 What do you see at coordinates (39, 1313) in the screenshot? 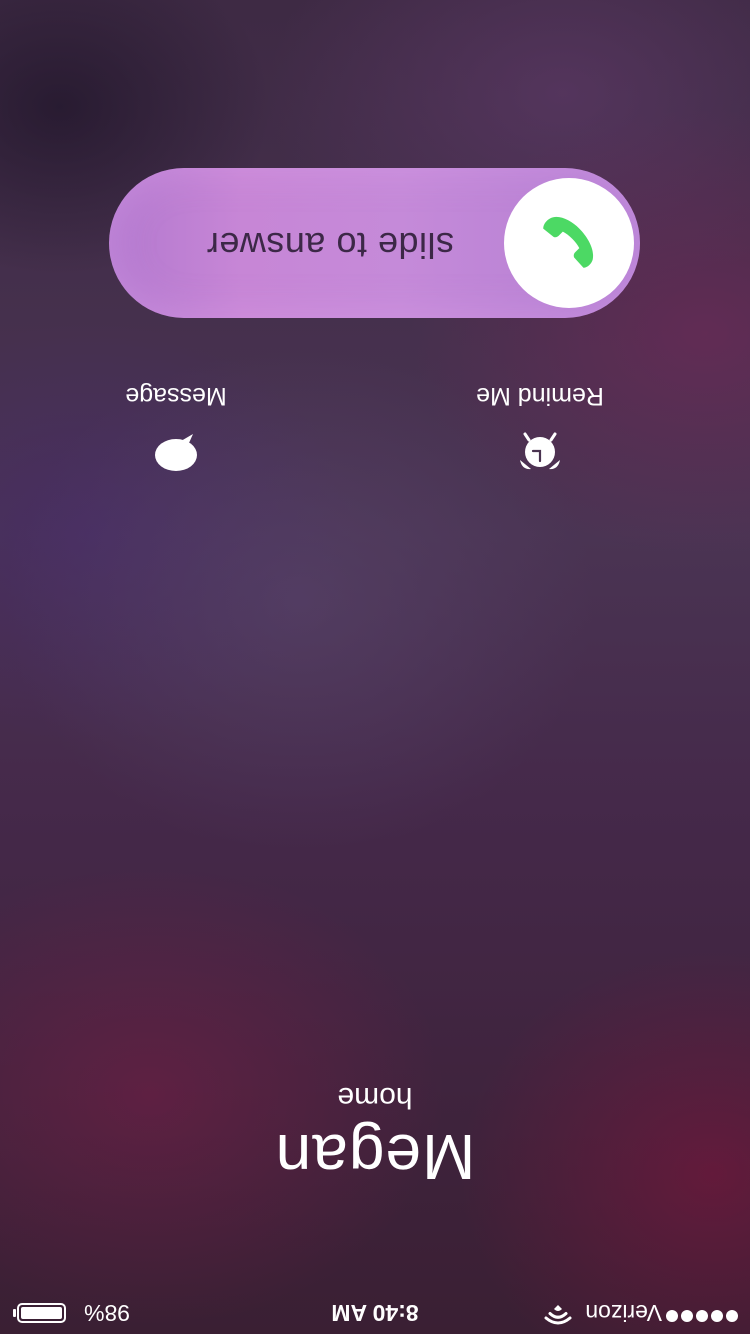
I see `battery-icon` at bounding box center [39, 1313].